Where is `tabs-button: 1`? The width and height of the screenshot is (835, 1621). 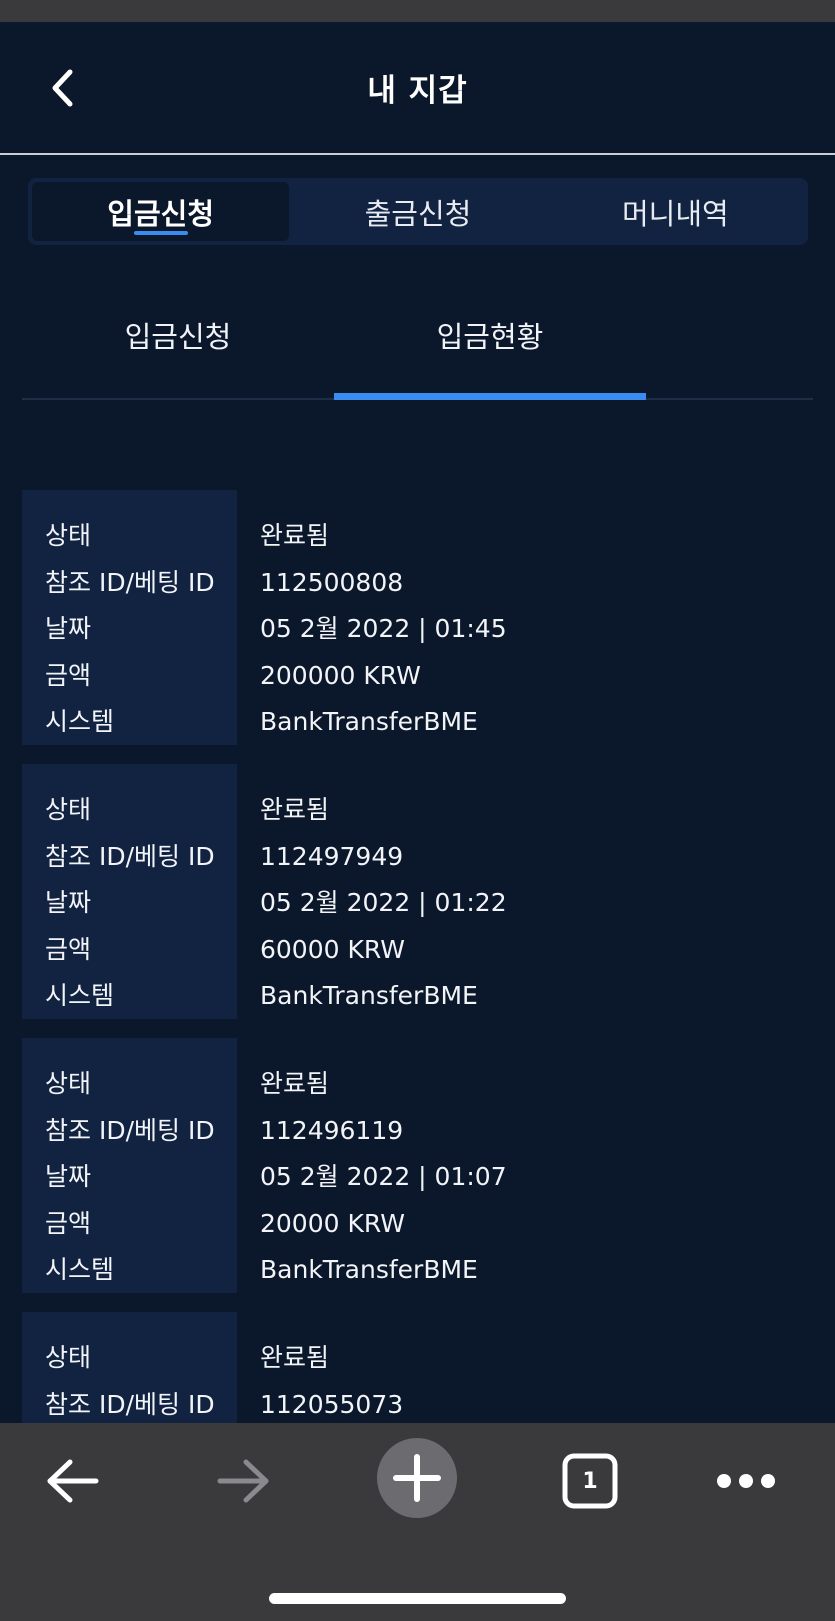 tabs-button: 1 is located at coordinates (590, 1481).